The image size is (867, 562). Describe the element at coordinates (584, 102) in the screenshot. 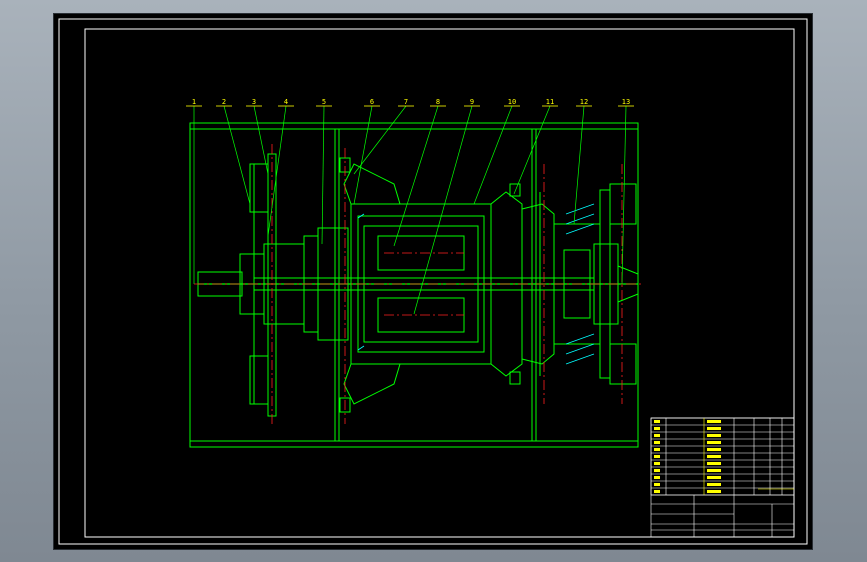

I see `balloon-label-12: 12` at that location.